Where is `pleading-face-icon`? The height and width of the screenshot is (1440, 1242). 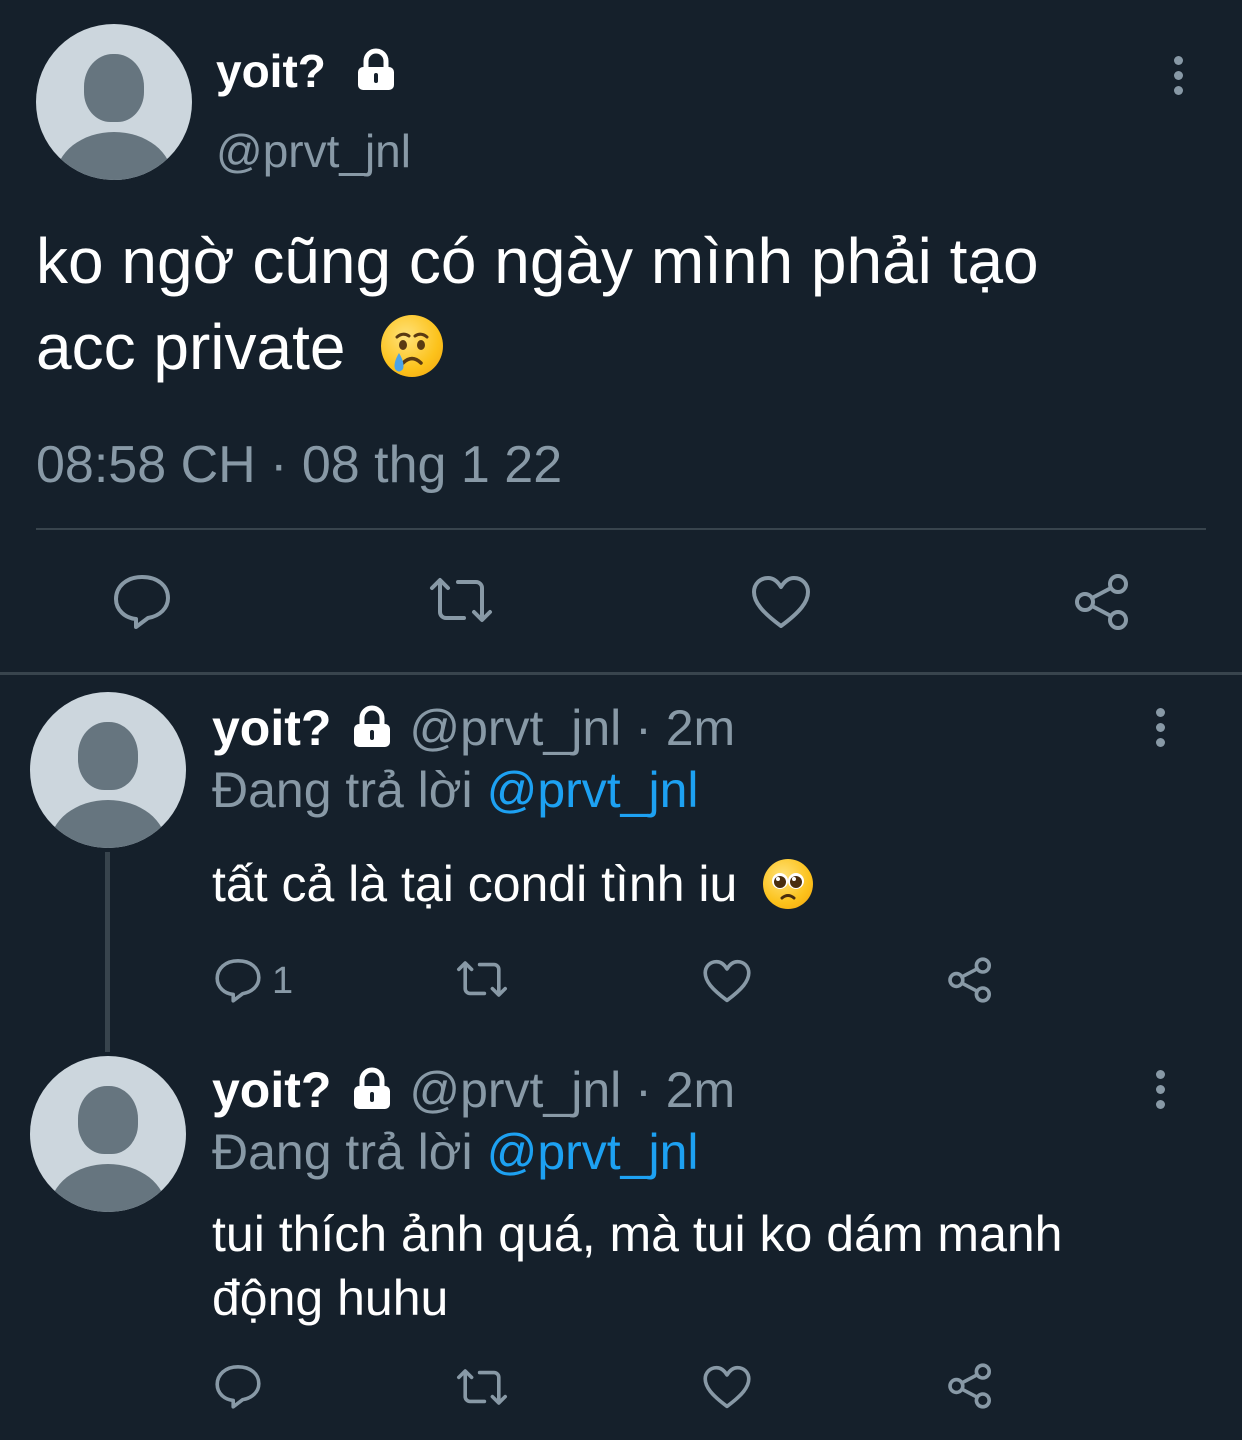
pleading-face-icon is located at coordinates (788, 883).